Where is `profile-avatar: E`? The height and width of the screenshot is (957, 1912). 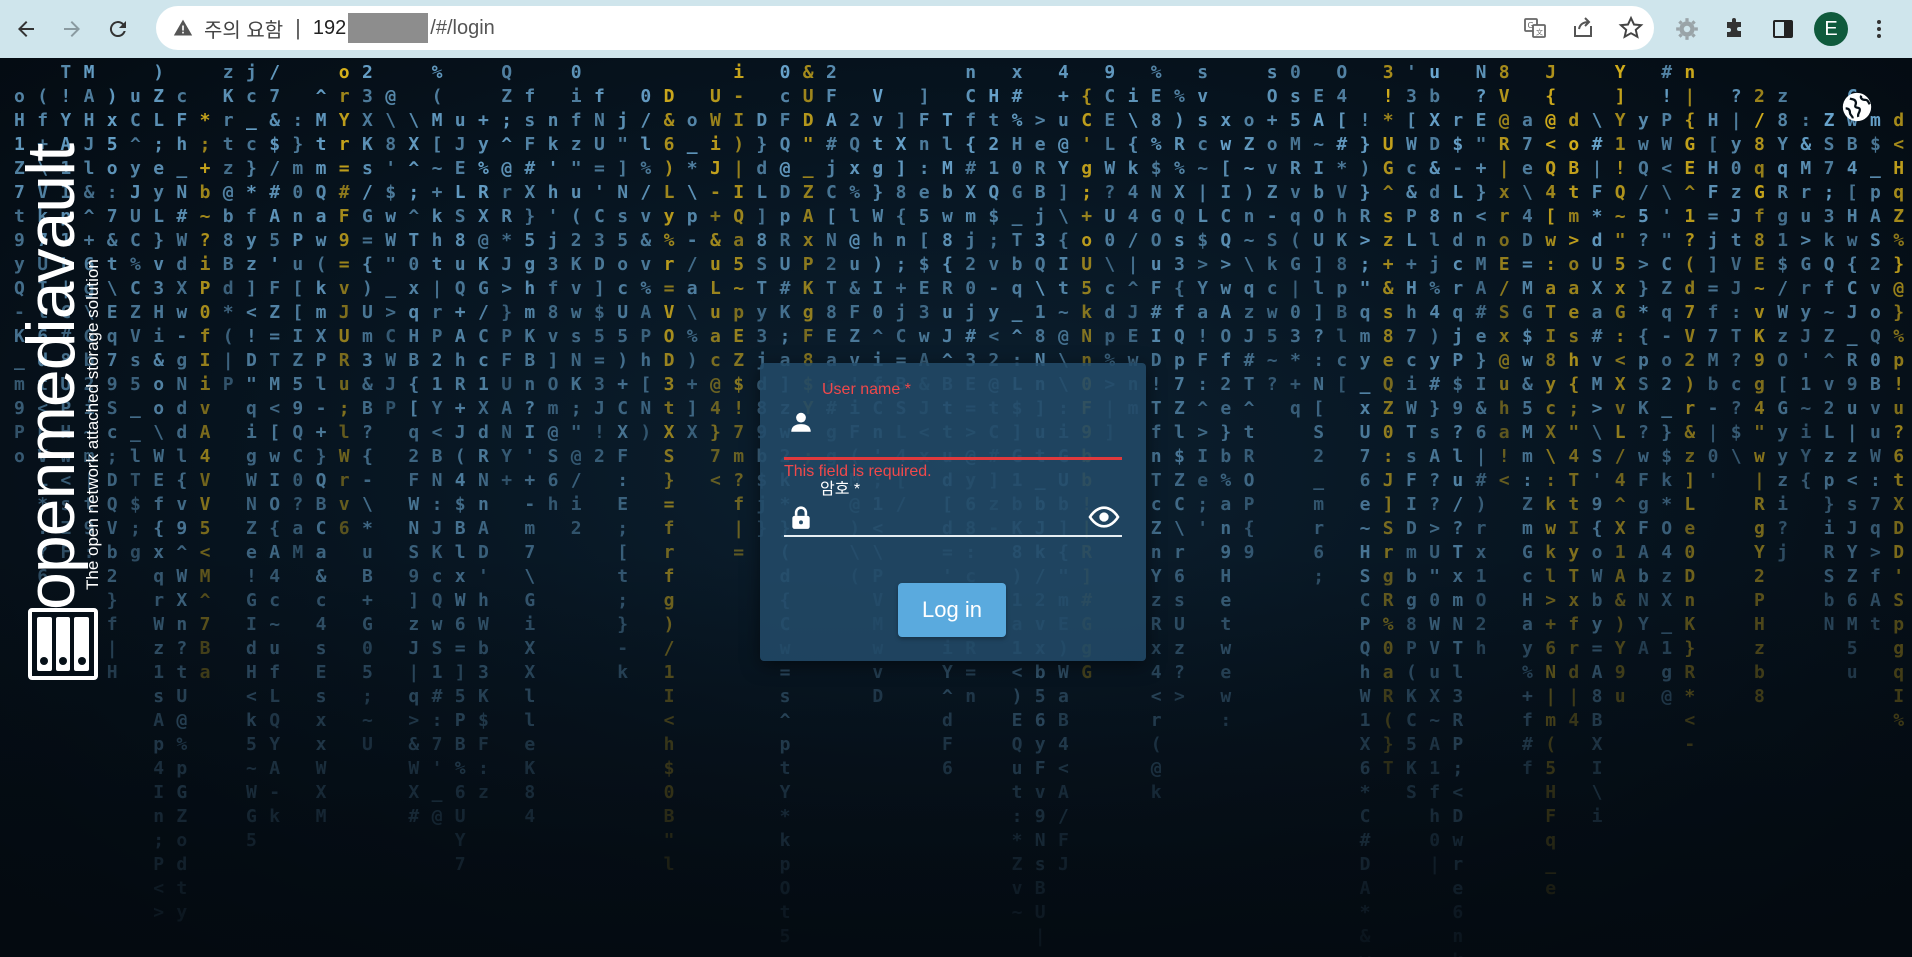 profile-avatar: E is located at coordinates (1831, 29).